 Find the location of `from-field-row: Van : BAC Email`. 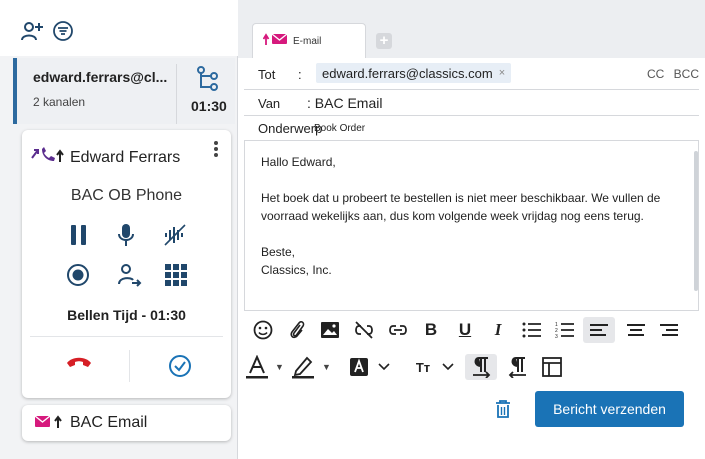

from-field-row: Van : BAC Email is located at coordinates (471, 103).